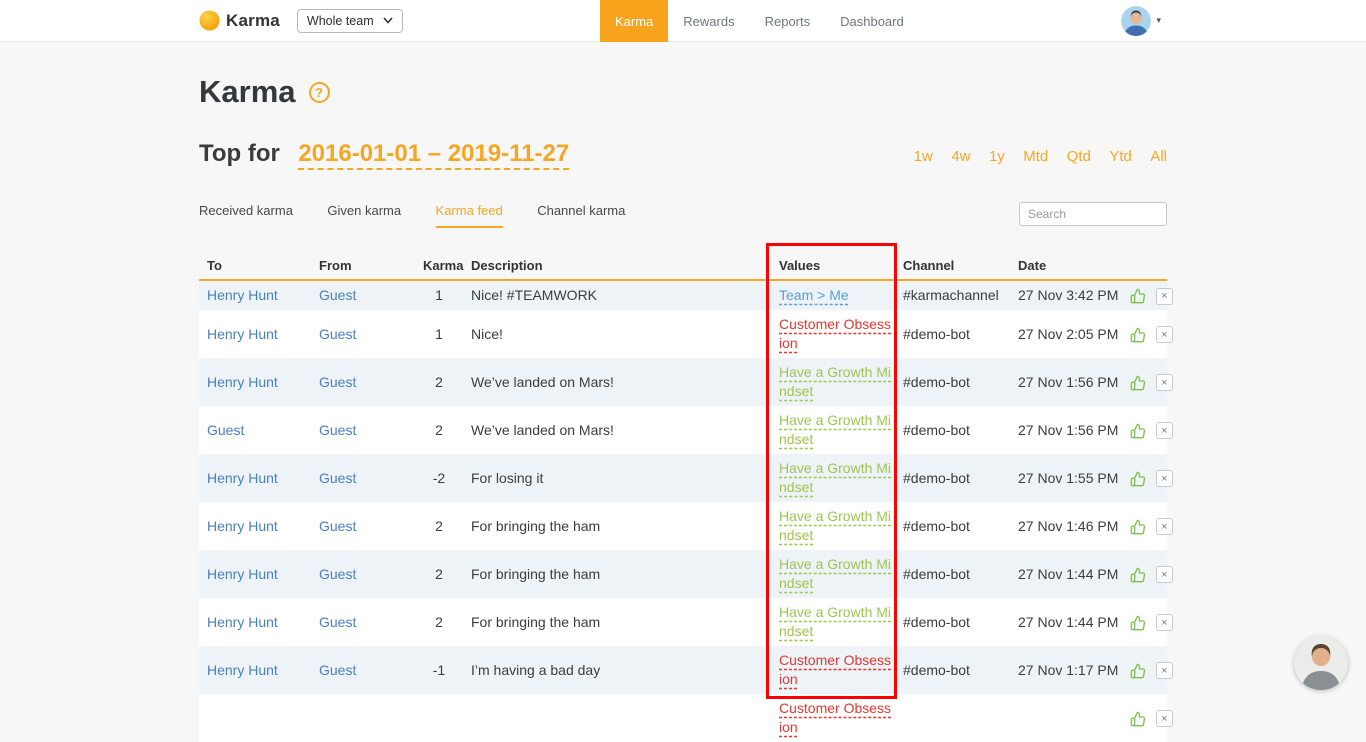  I want to click on description-text: For losing it, so click(507, 477).